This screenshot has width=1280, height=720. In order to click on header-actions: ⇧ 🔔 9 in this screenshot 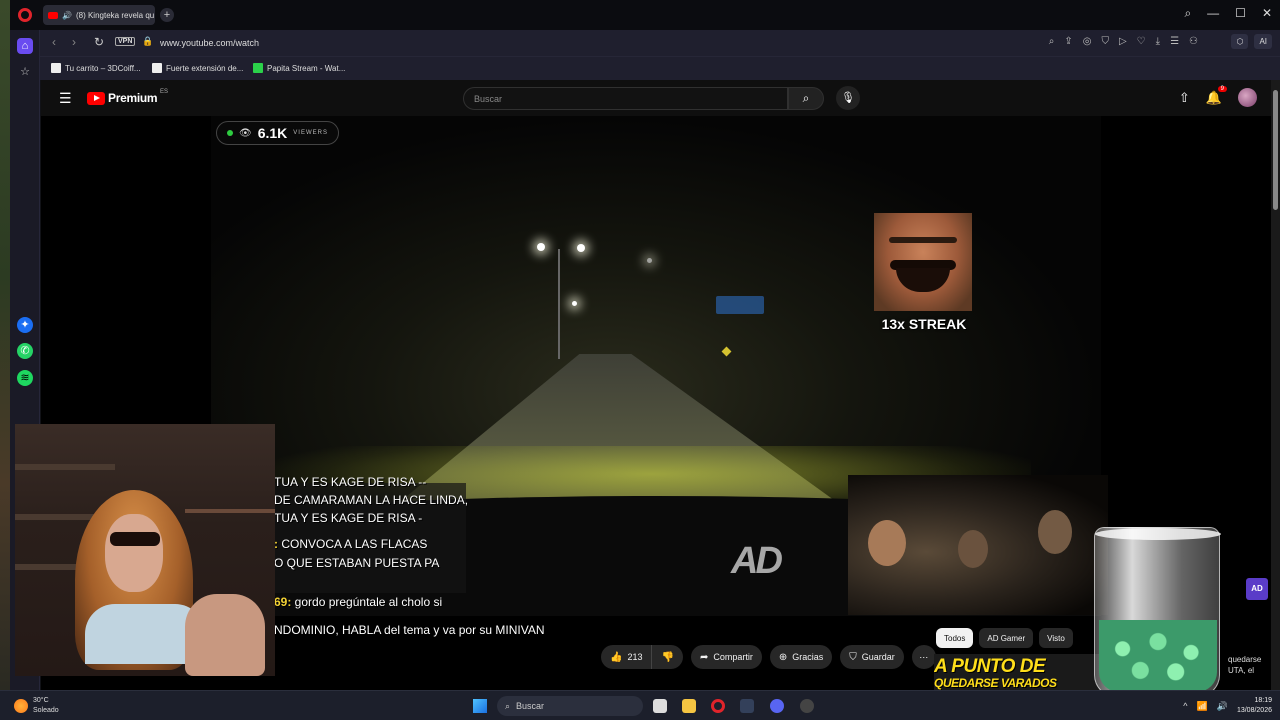, I will do `click(1218, 96)`.